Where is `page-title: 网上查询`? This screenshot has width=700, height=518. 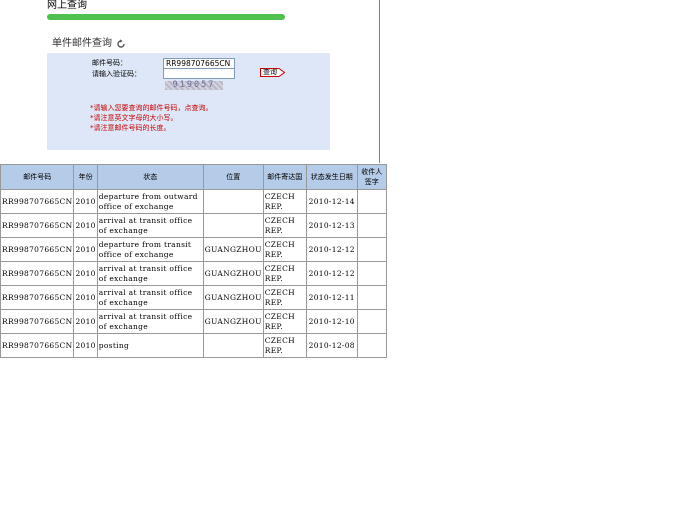 page-title: 网上查询 is located at coordinates (67, 5).